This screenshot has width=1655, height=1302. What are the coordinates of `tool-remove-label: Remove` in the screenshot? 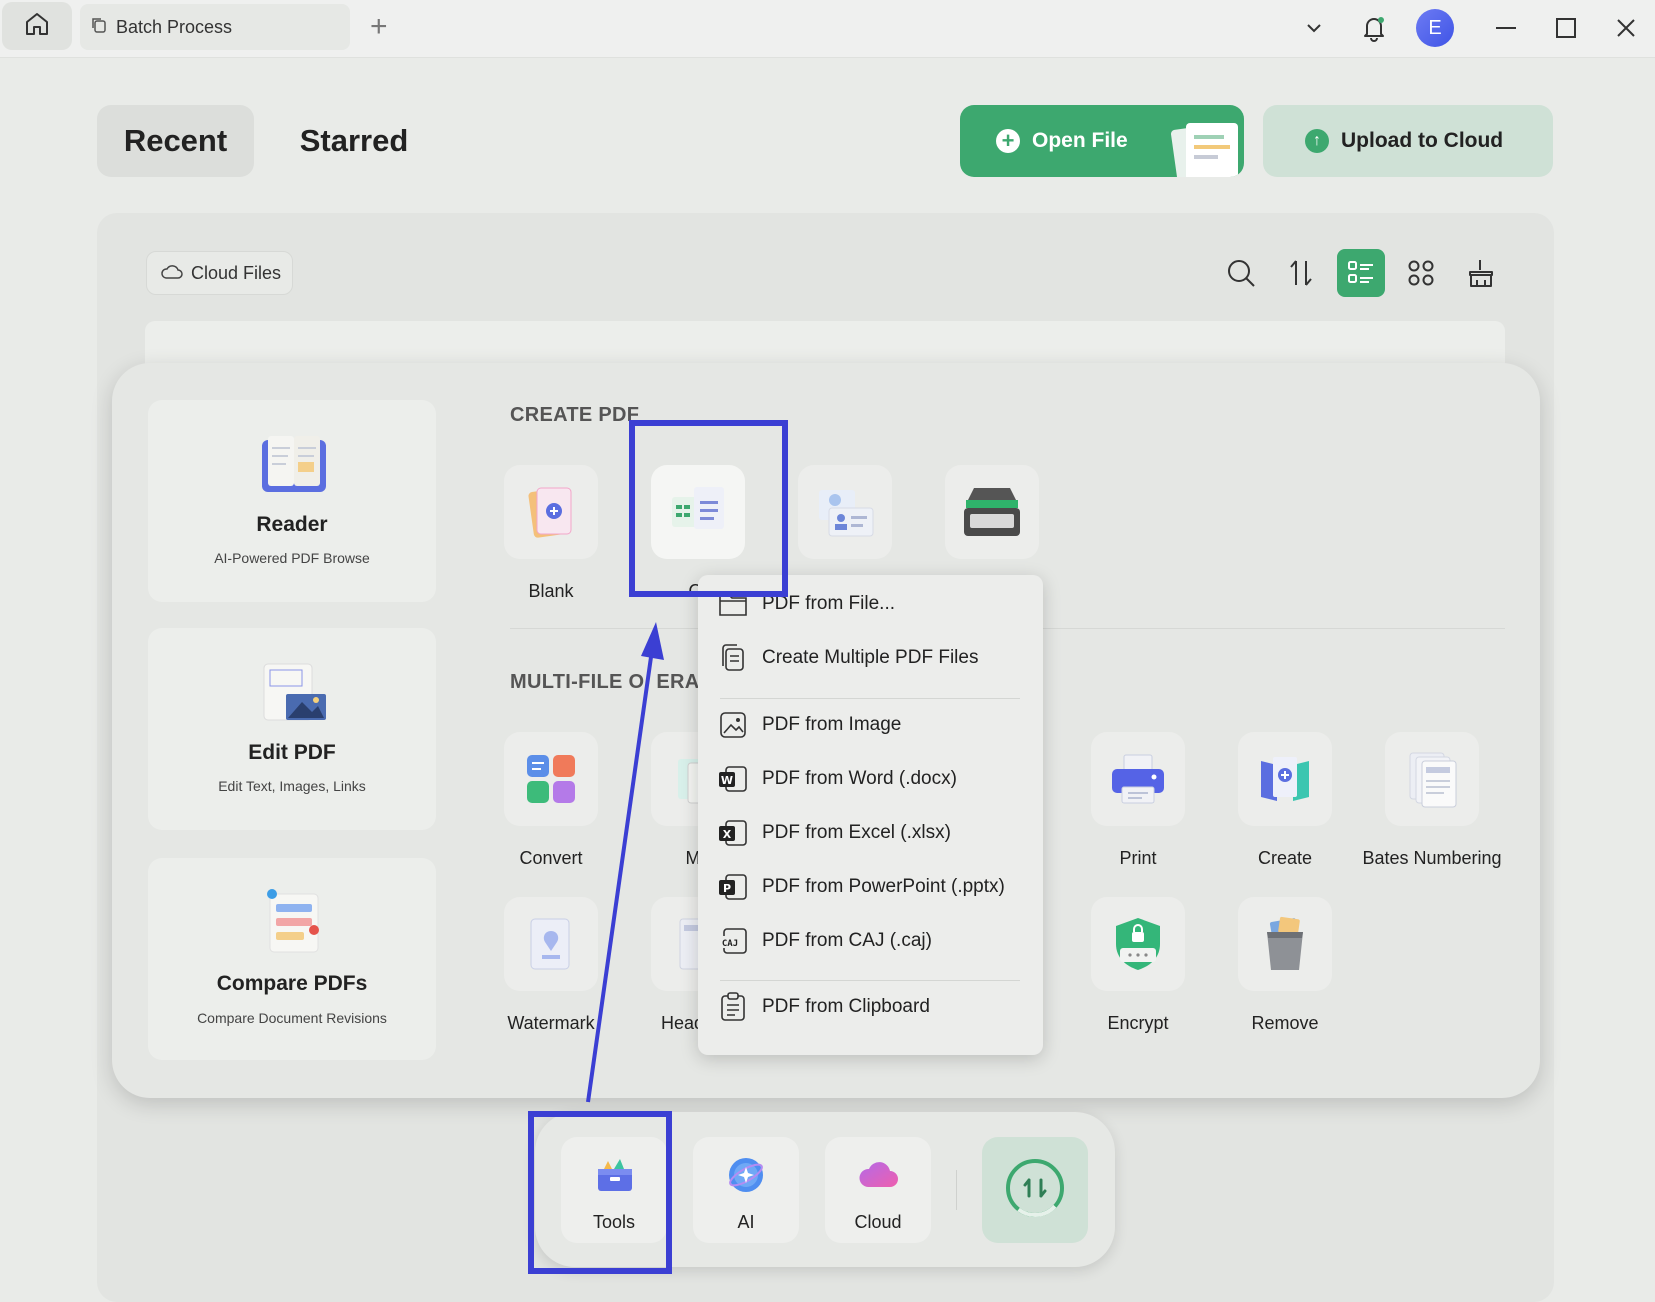 It's located at (1285, 1023).